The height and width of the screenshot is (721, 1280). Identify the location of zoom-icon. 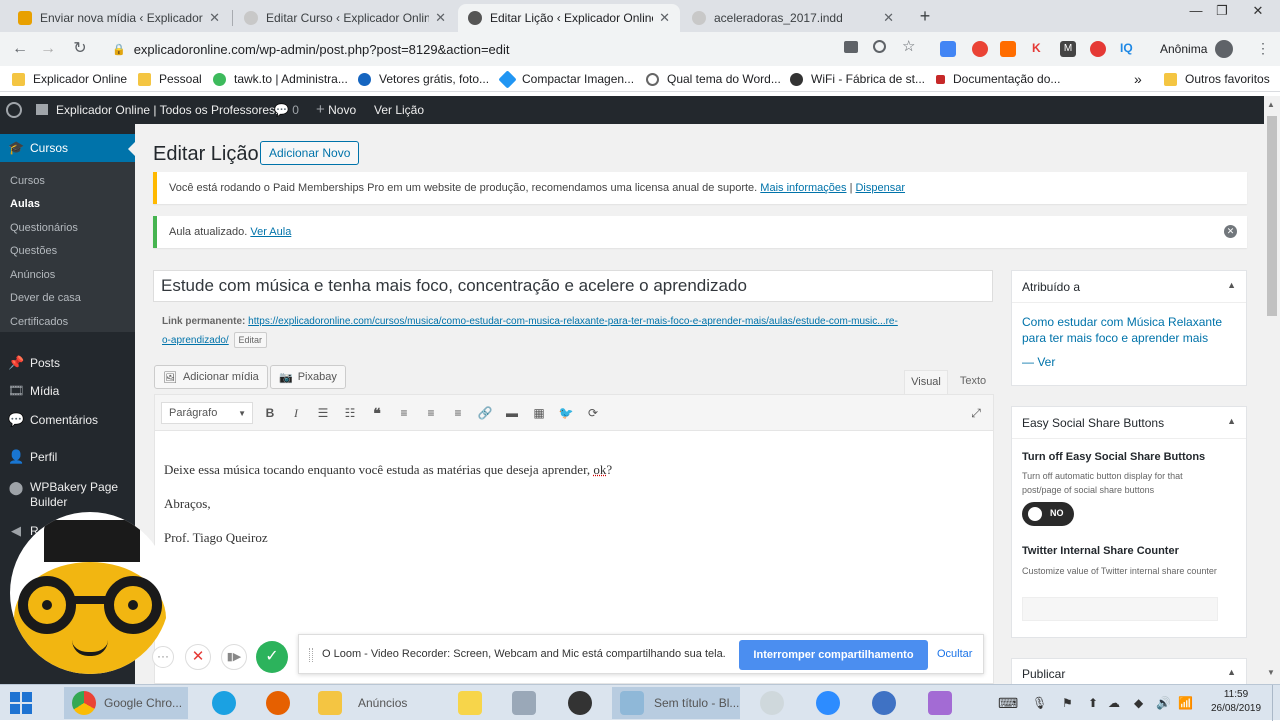
(879, 46).